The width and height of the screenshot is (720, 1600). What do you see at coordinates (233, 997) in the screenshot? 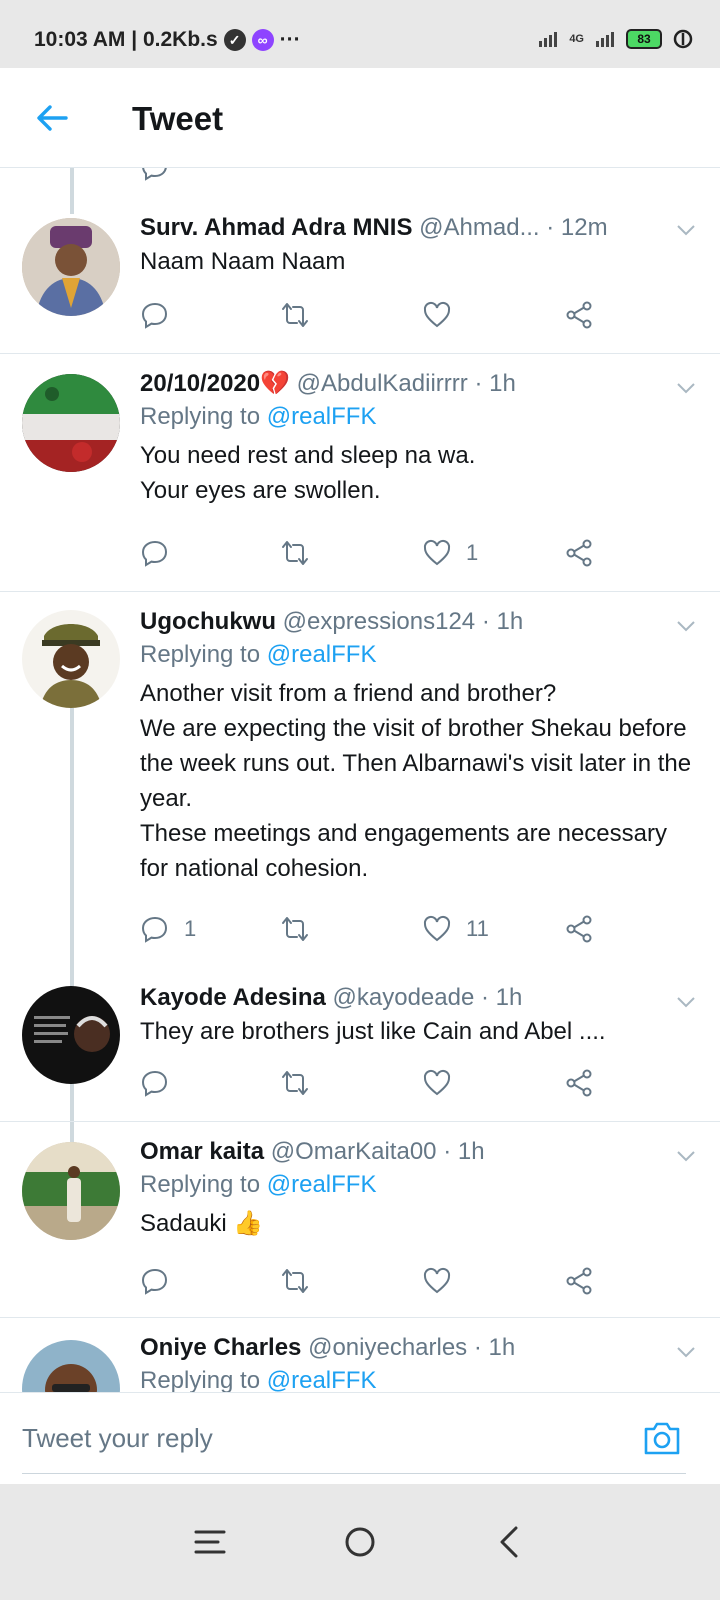
I see `author-name: Kayode Adesina` at bounding box center [233, 997].